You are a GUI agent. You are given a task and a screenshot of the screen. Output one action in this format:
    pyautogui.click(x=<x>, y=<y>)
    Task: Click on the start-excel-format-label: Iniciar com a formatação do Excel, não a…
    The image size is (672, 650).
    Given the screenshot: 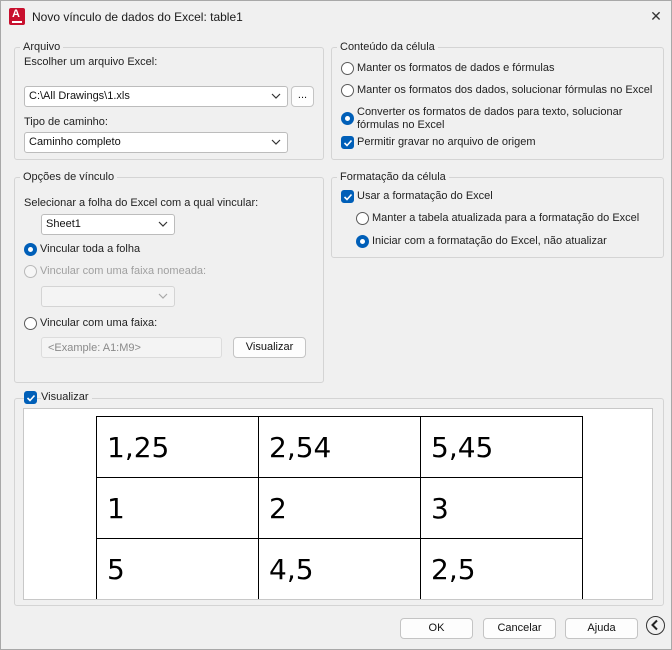 What is the action you would take?
    pyautogui.click(x=489, y=241)
    